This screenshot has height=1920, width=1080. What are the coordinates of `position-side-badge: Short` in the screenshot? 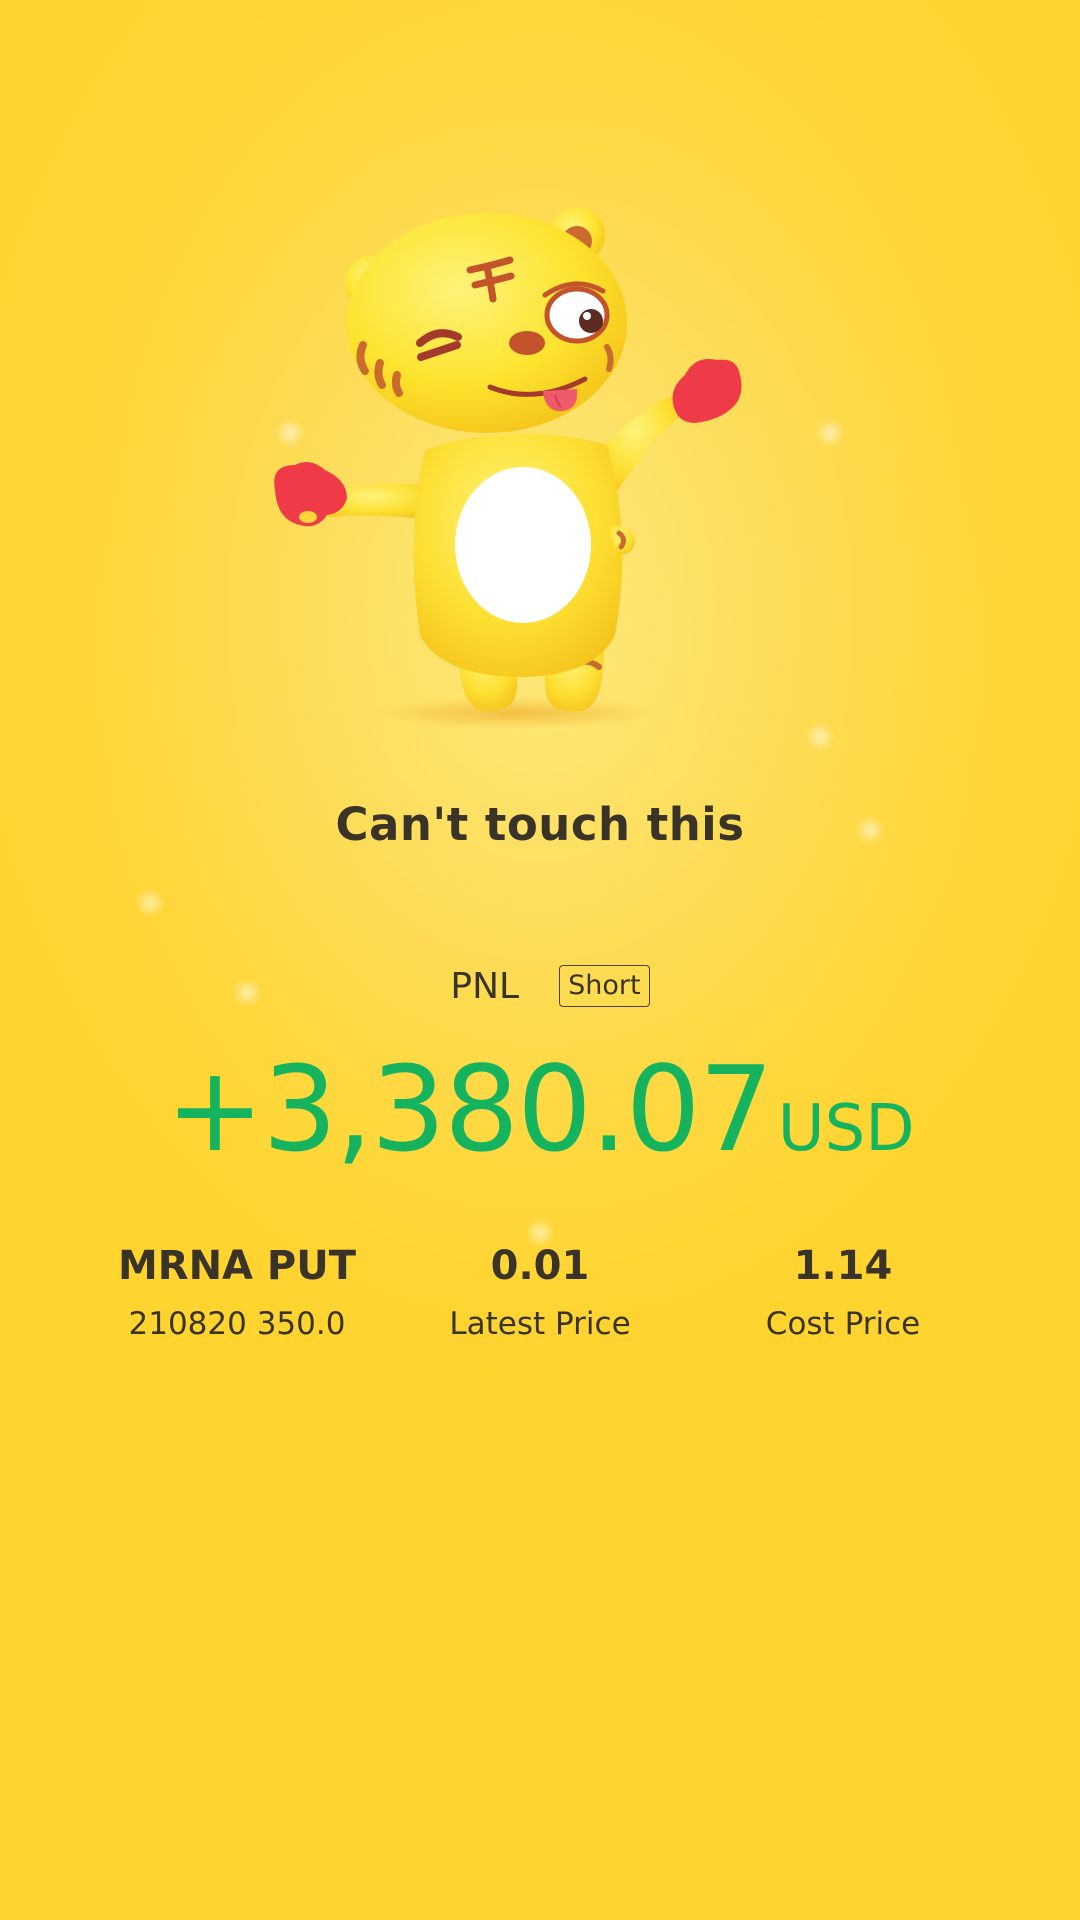 It's located at (604, 986).